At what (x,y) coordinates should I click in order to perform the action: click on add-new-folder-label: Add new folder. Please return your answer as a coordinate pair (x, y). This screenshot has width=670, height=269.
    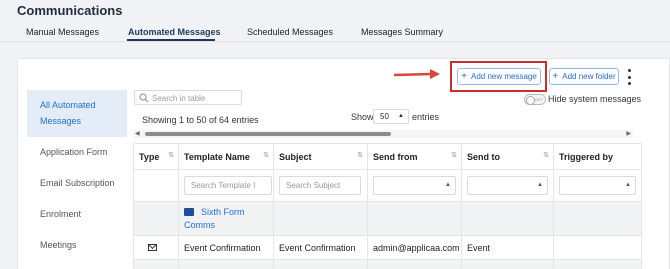
    Looking at the image, I should click on (589, 76).